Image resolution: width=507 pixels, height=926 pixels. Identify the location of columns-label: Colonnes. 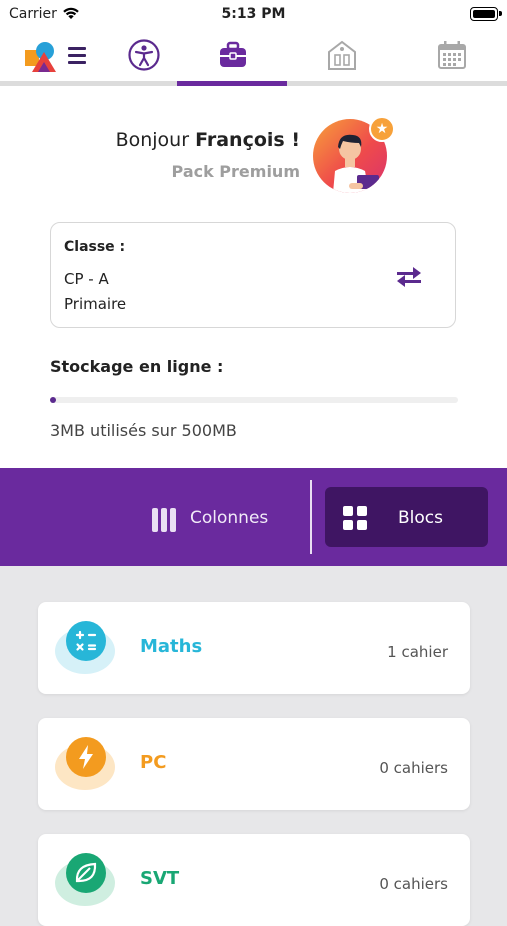
(229, 518).